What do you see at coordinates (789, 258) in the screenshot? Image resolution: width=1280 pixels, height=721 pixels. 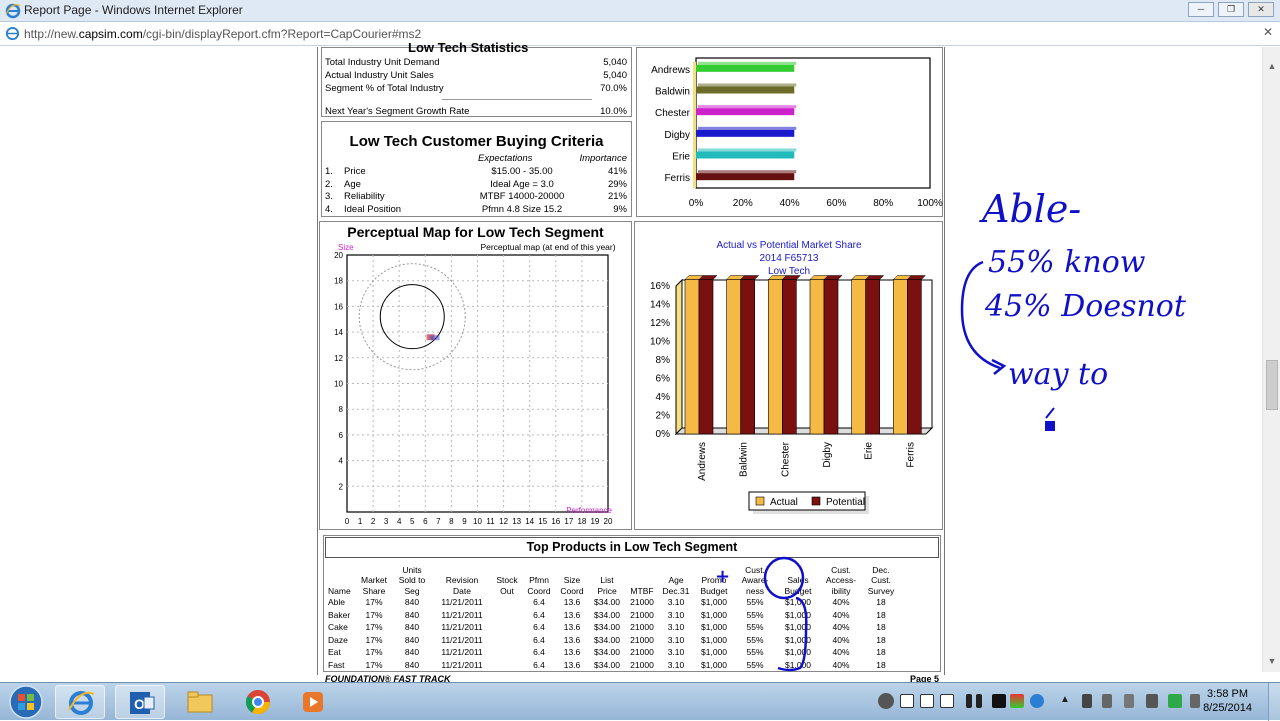 I see `share-chart-title: 2014 F65713` at bounding box center [789, 258].